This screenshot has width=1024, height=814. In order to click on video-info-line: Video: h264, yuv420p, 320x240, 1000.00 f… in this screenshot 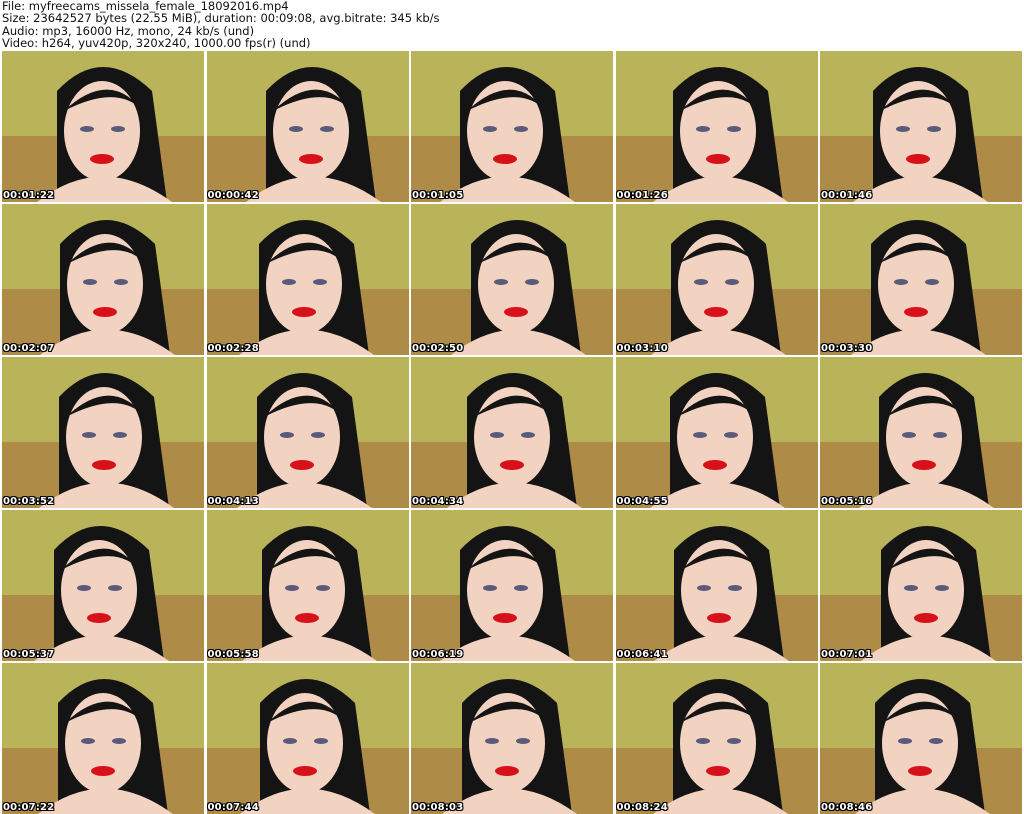, I will do `click(156, 43)`.